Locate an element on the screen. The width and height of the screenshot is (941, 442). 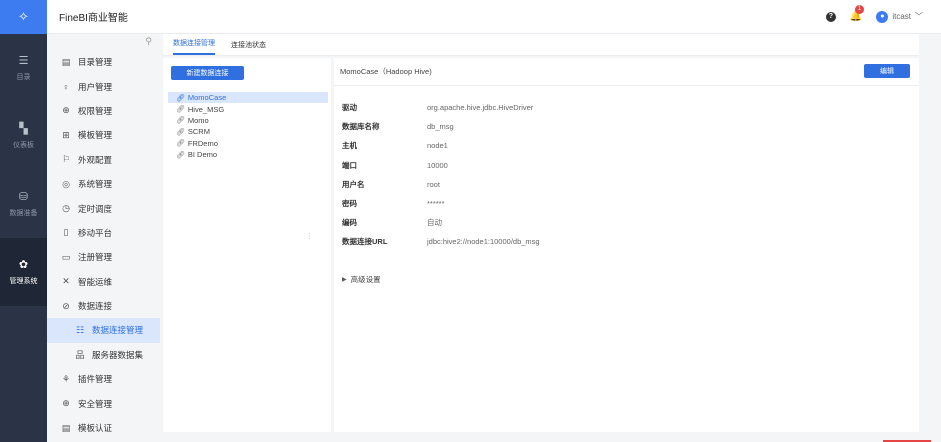
property-row: 主机 node1 is located at coordinates (622, 145).